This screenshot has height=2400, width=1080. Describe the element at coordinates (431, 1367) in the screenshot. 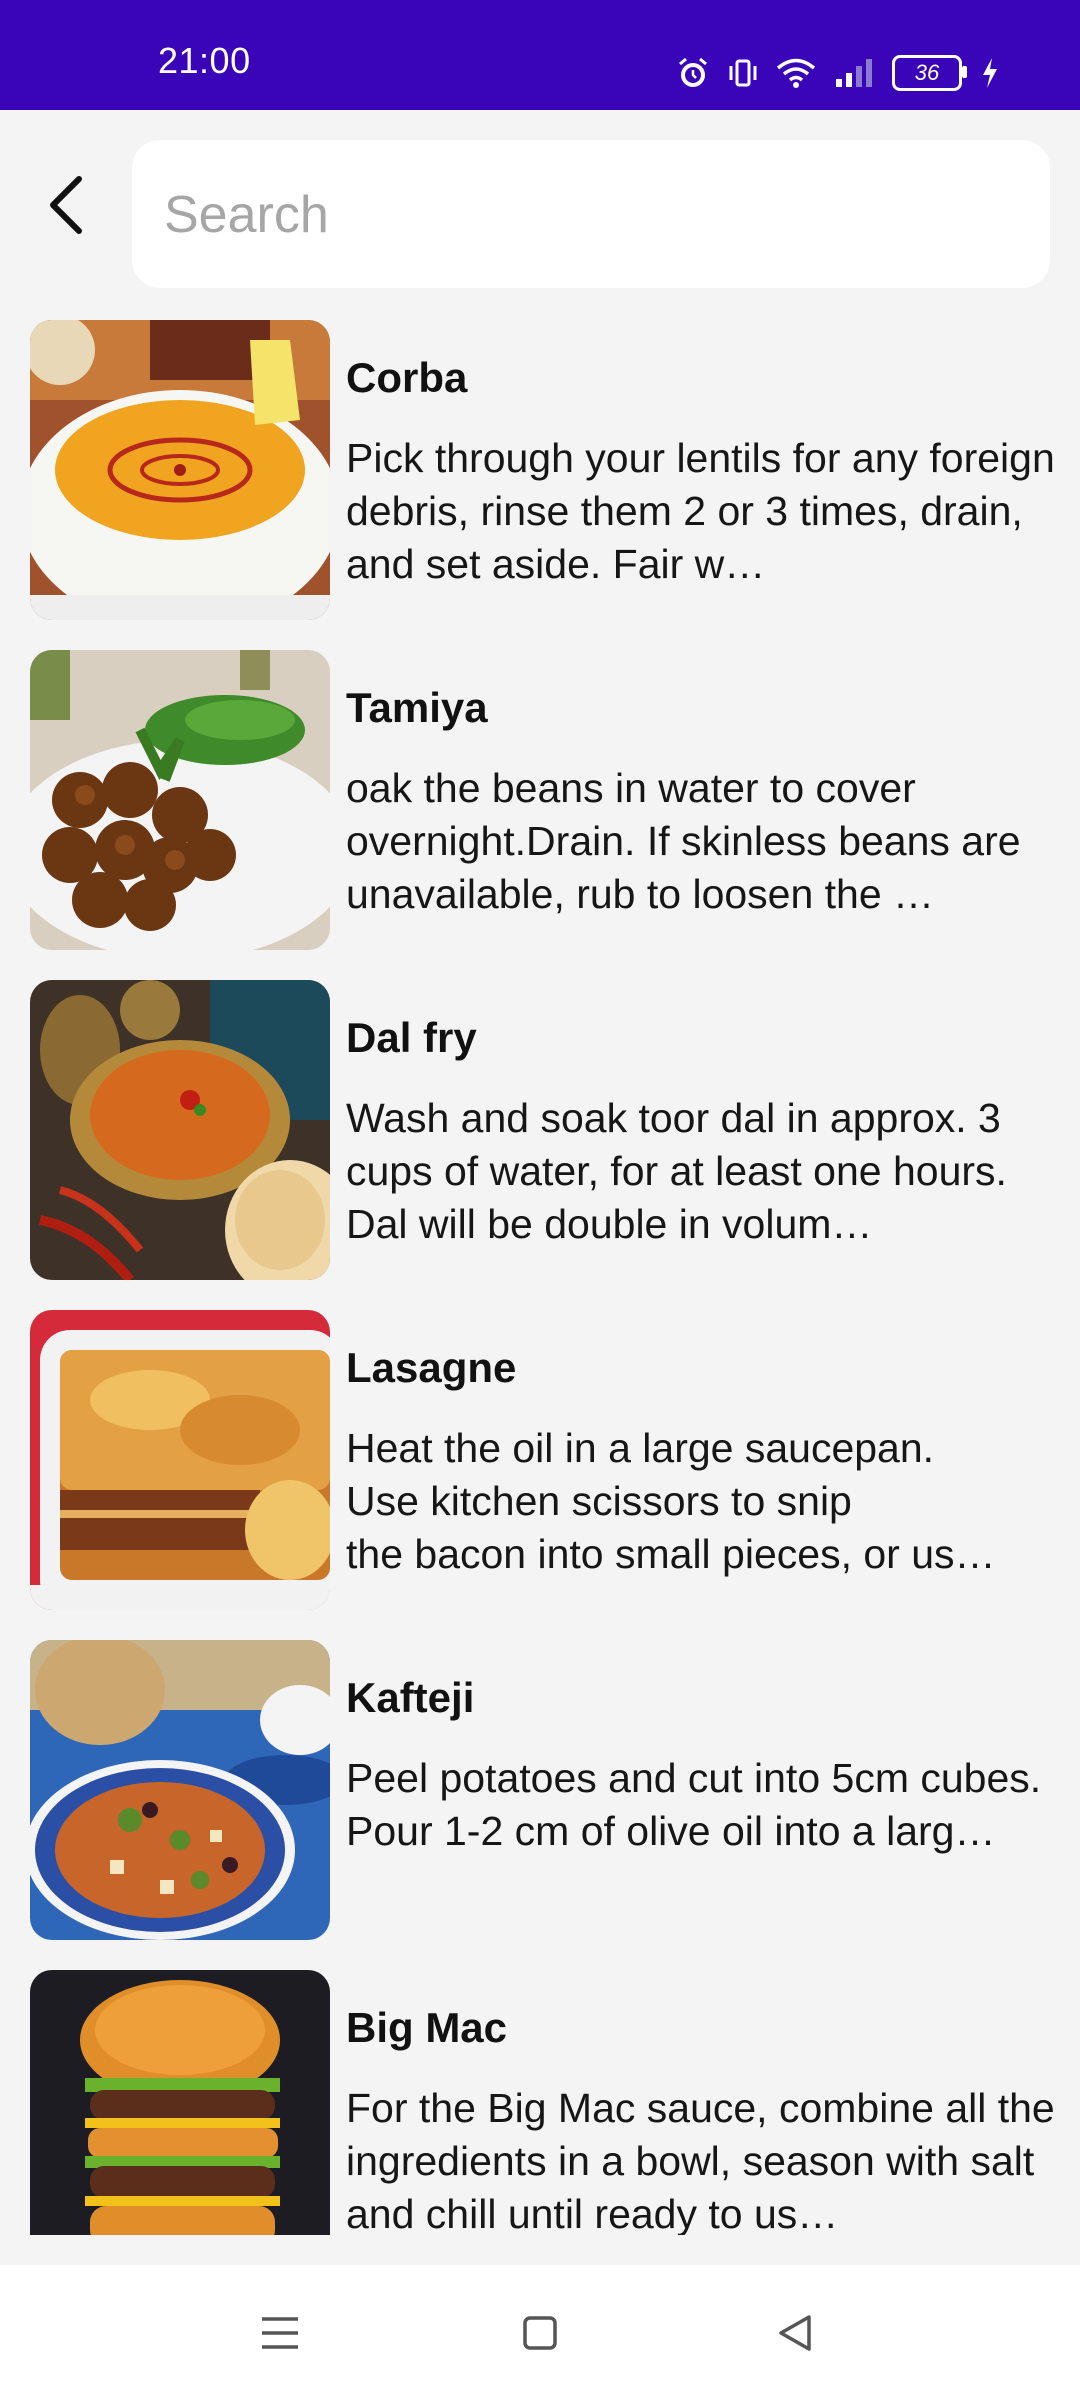

I see `recipe-title: Lasagne` at that location.